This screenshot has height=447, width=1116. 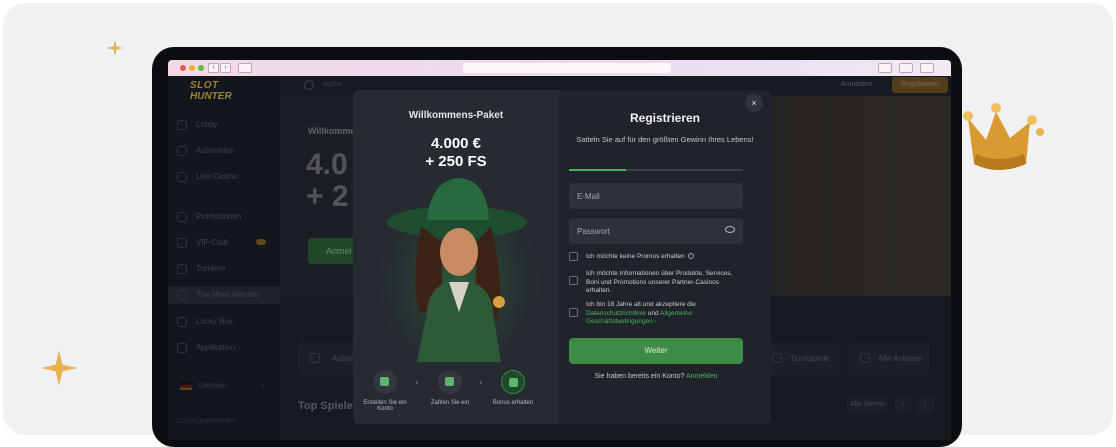 I want to click on back-button: ‹, so click(x=213, y=68).